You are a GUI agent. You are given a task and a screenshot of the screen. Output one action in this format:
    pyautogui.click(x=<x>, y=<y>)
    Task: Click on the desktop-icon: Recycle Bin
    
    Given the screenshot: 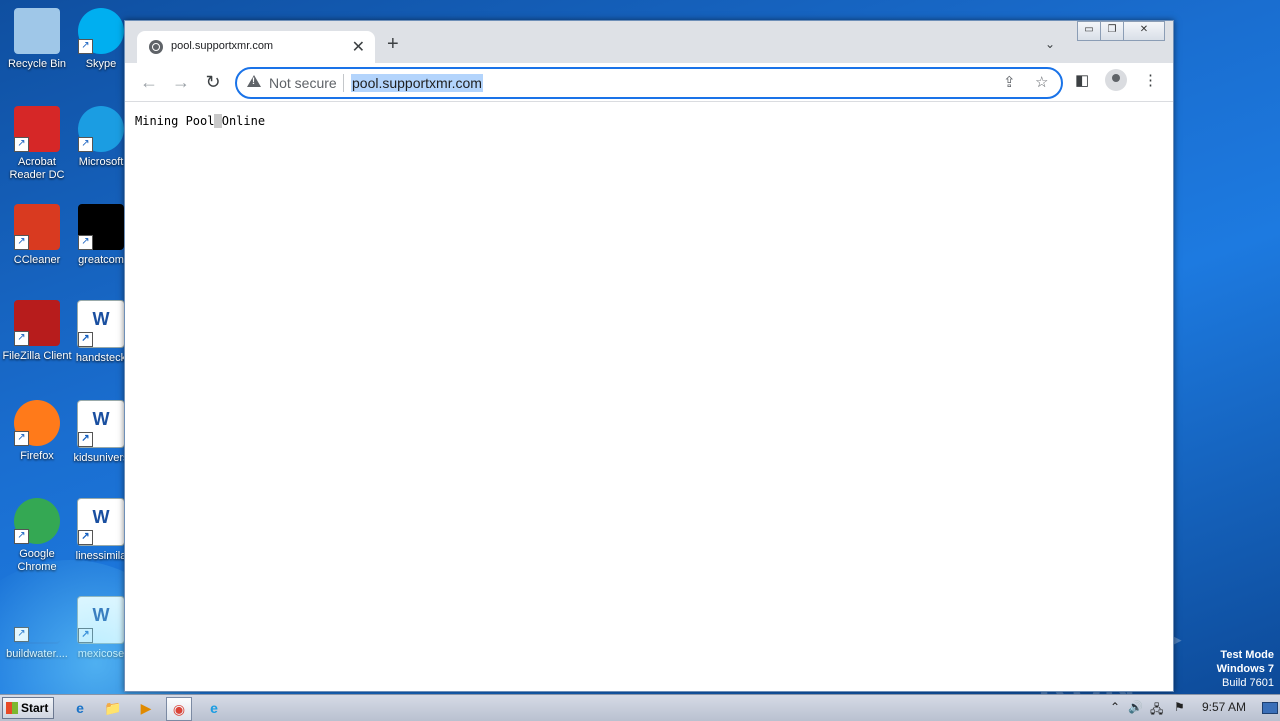 What is the action you would take?
    pyautogui.click(x=37, y=39)
    